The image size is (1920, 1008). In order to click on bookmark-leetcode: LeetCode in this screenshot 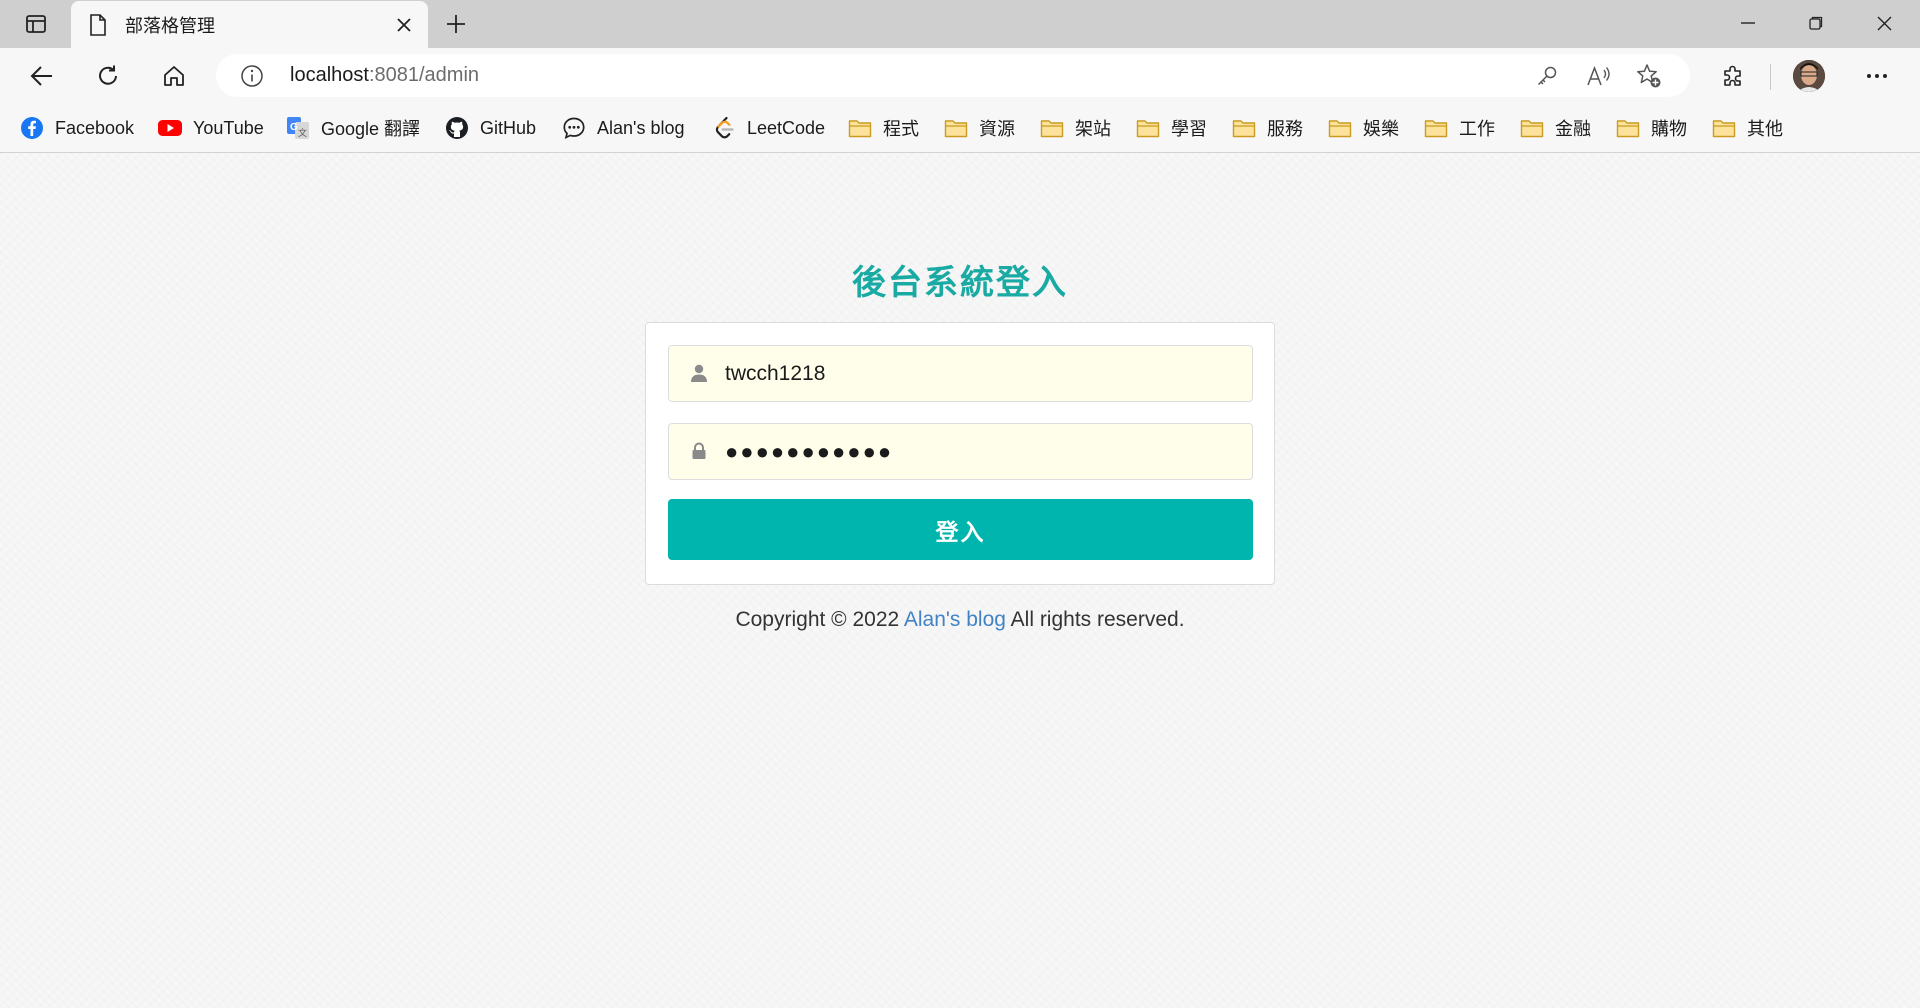, I will do `click(768, 128)`.